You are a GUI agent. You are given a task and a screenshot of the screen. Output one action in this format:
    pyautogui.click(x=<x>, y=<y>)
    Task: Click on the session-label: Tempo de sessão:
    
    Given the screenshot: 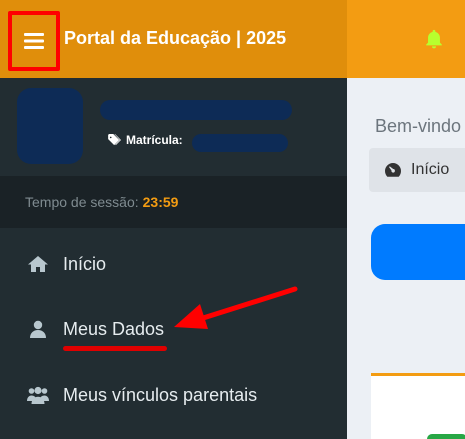 What is the action you would take?
    pyautogui.click(x=82, y=202)
    